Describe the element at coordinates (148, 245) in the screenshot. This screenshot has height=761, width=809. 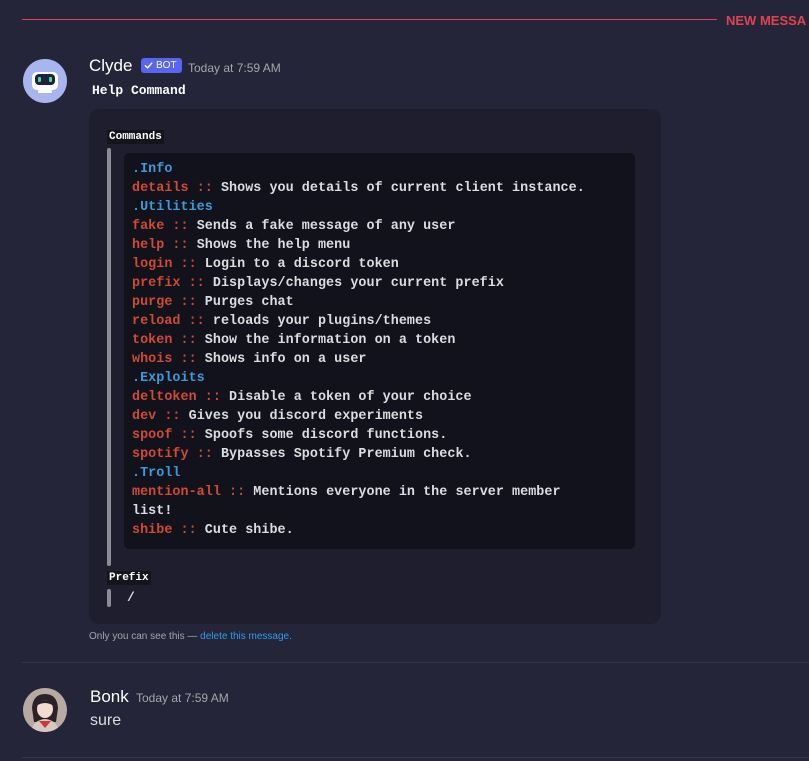
I see `command-name: help` at that location.